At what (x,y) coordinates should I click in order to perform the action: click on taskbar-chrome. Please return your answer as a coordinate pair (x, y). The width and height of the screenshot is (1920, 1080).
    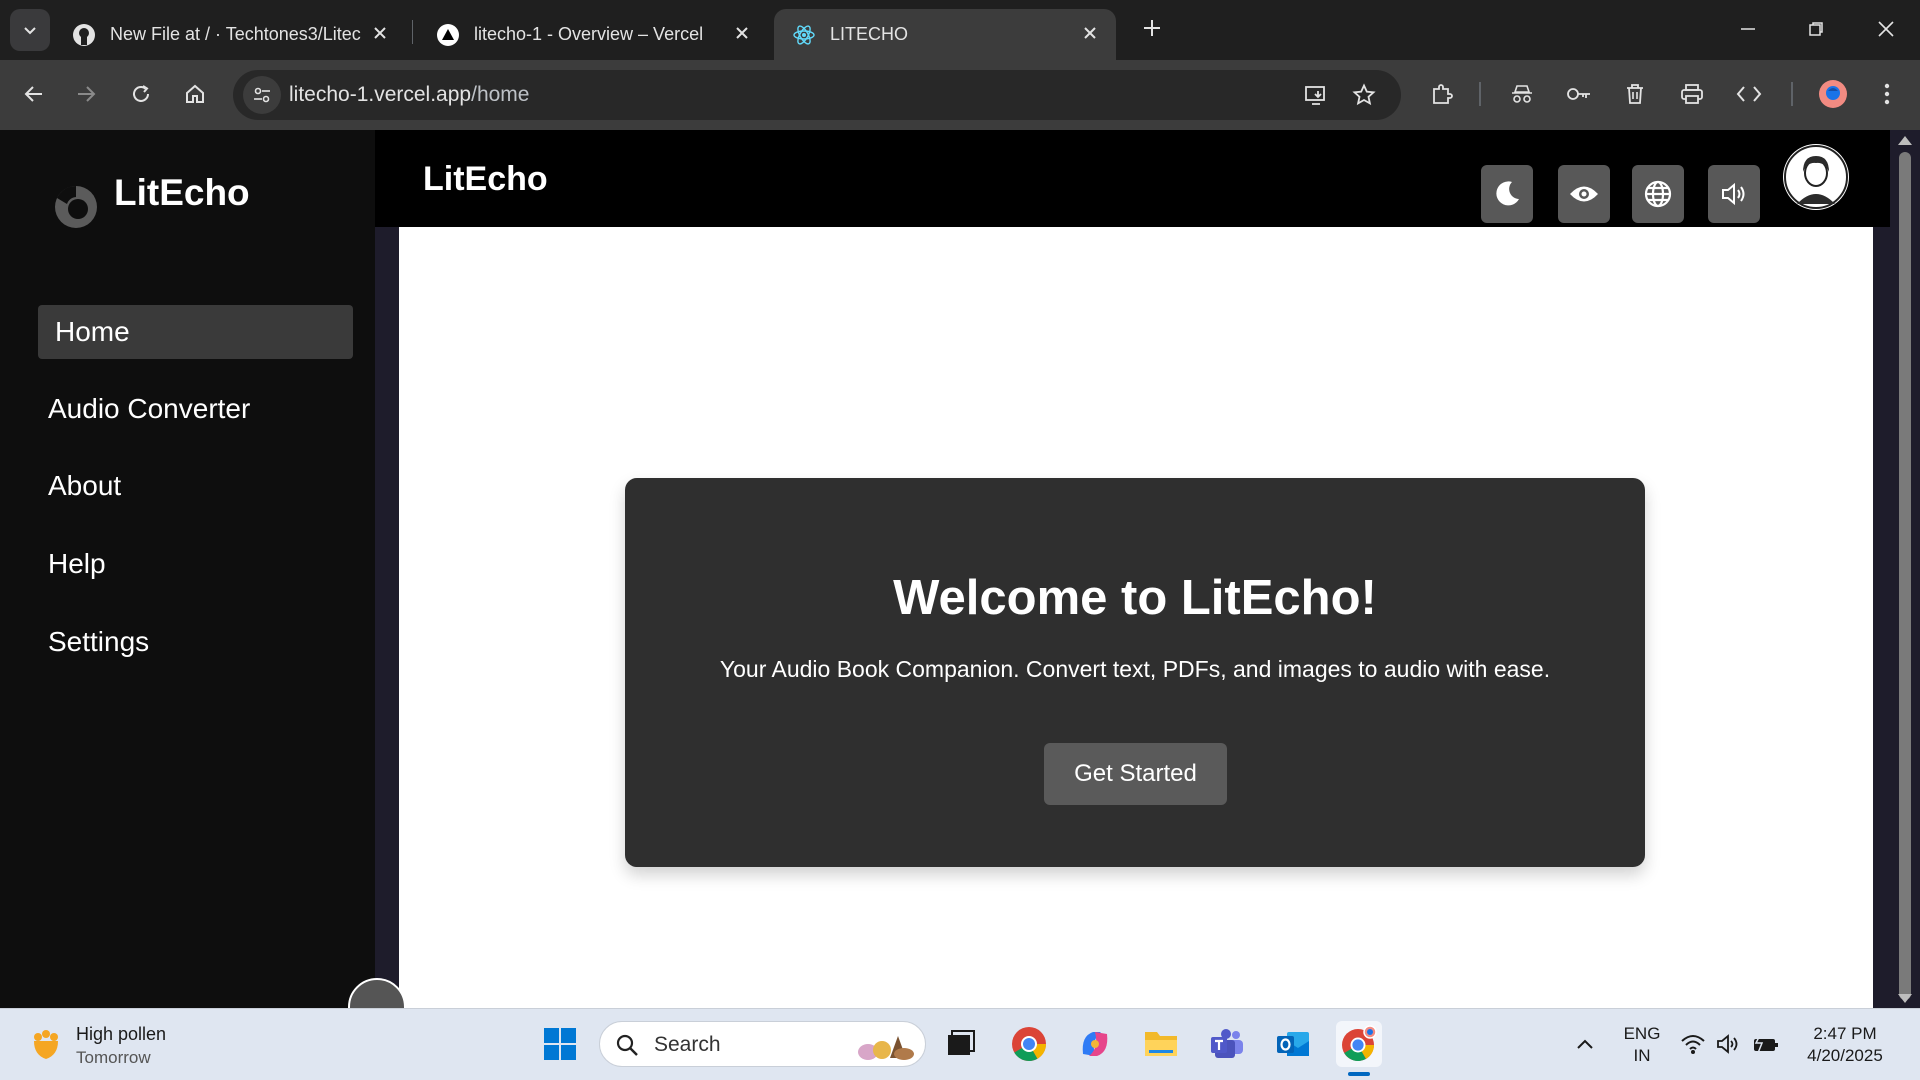
    Looking at the image, I should click on (1029, 1044).